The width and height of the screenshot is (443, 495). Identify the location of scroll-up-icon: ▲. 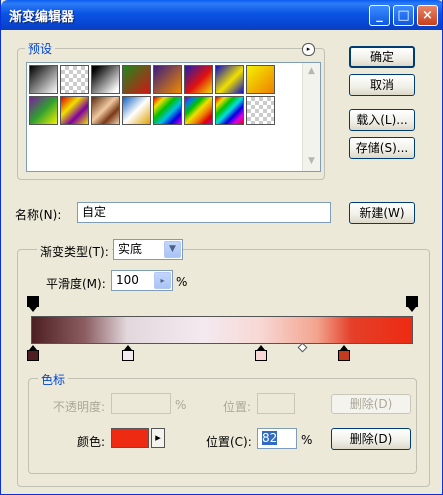
(311, 71).